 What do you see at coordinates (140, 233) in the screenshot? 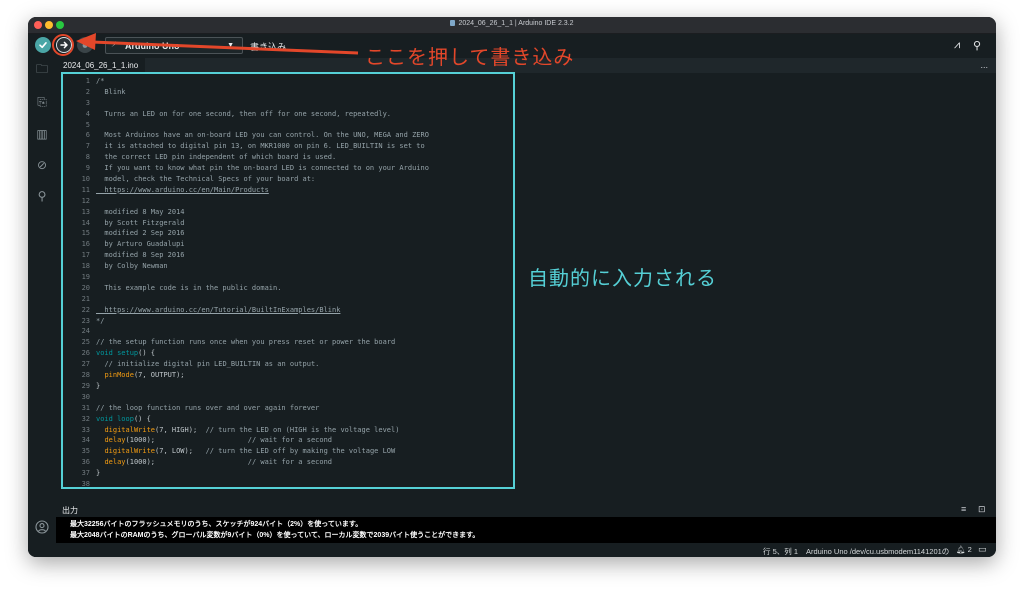
I see `code-line: modified 2 Sep 2016` at bounding box center [140, 233].